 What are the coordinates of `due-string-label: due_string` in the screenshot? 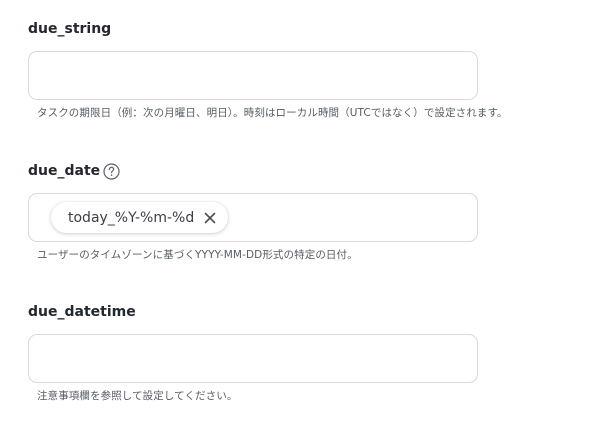 It's located at (70, 29).